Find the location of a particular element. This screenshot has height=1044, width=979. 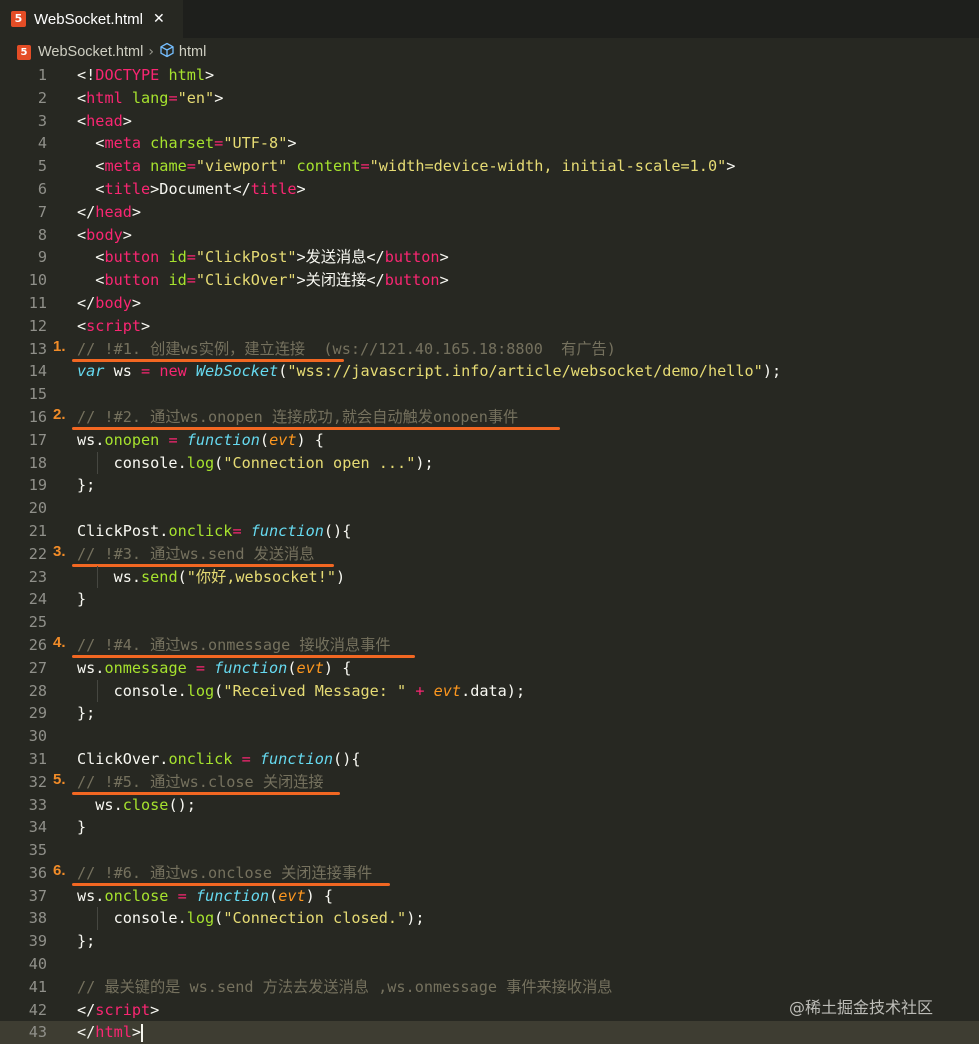

code-token: (){ is located at coordinates (347, 758).